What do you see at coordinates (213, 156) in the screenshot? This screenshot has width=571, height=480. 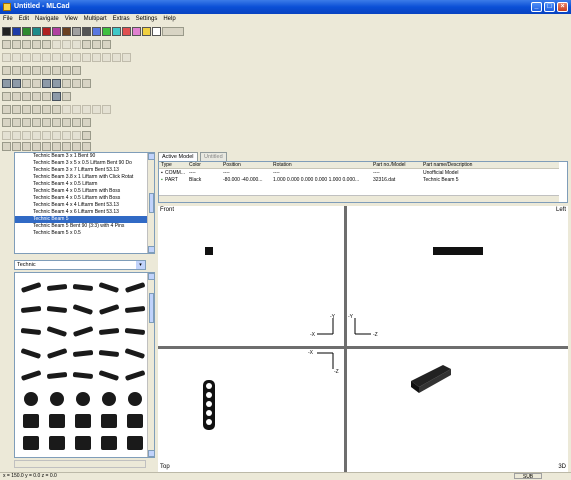 I see `tab-untitled: Untitled` at bounding box center [213, 156].